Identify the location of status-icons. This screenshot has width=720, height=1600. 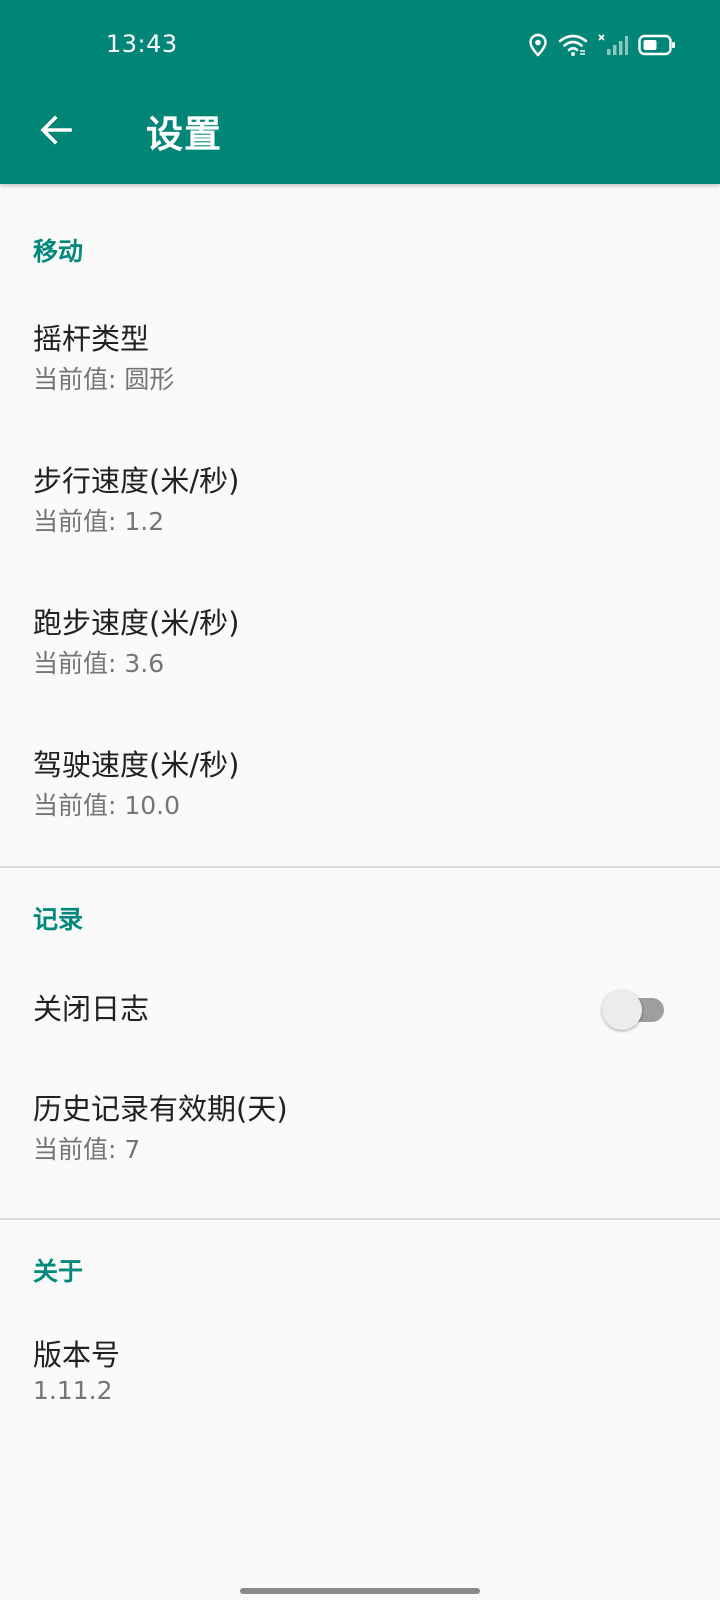
(602, 45).